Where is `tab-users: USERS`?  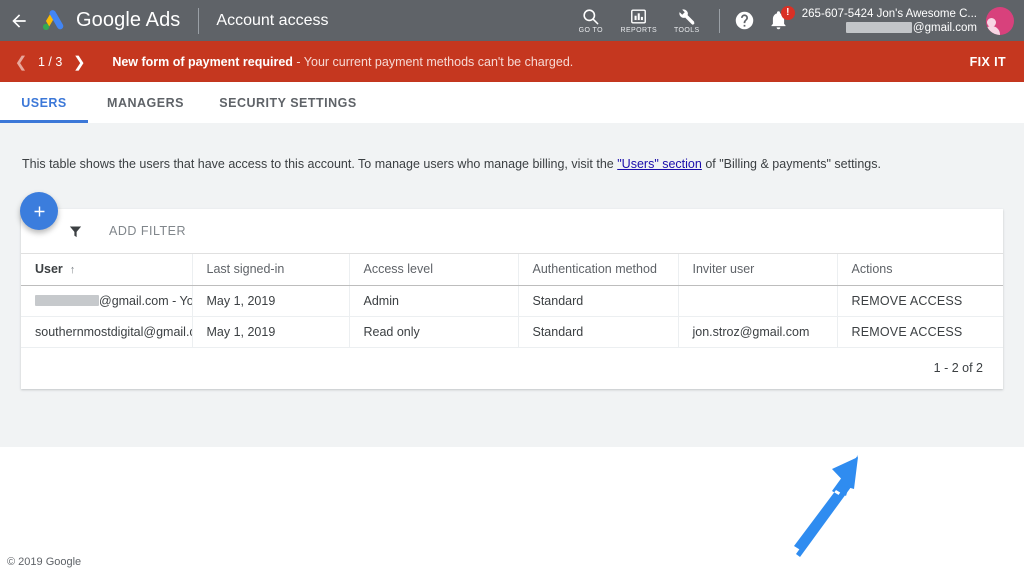
tab-users: USERS is located at coordinates (44, 102).